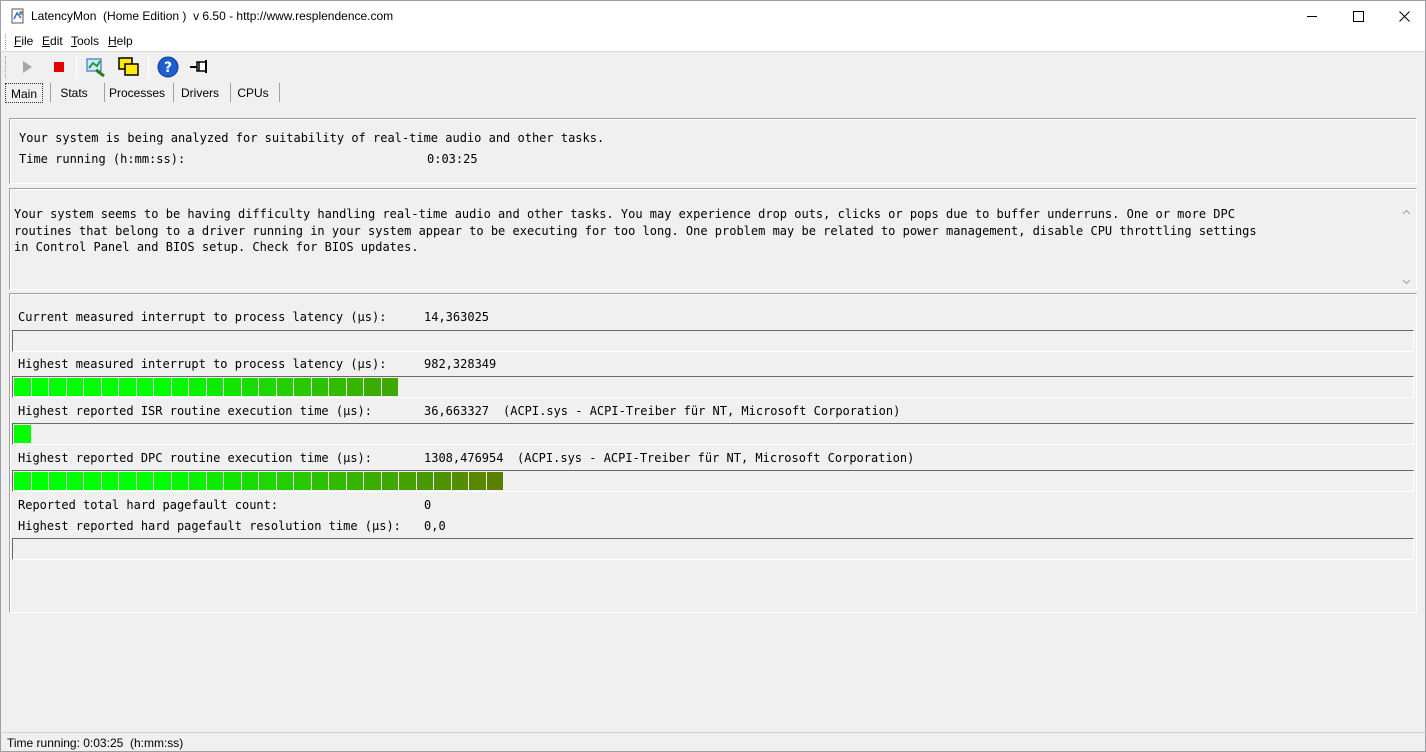 The width and height of the screenshot is (1426, 752). What do you see at coordinates (27, 67) in the screenshot?
I see `start-button` at bounding box center [27, 67].